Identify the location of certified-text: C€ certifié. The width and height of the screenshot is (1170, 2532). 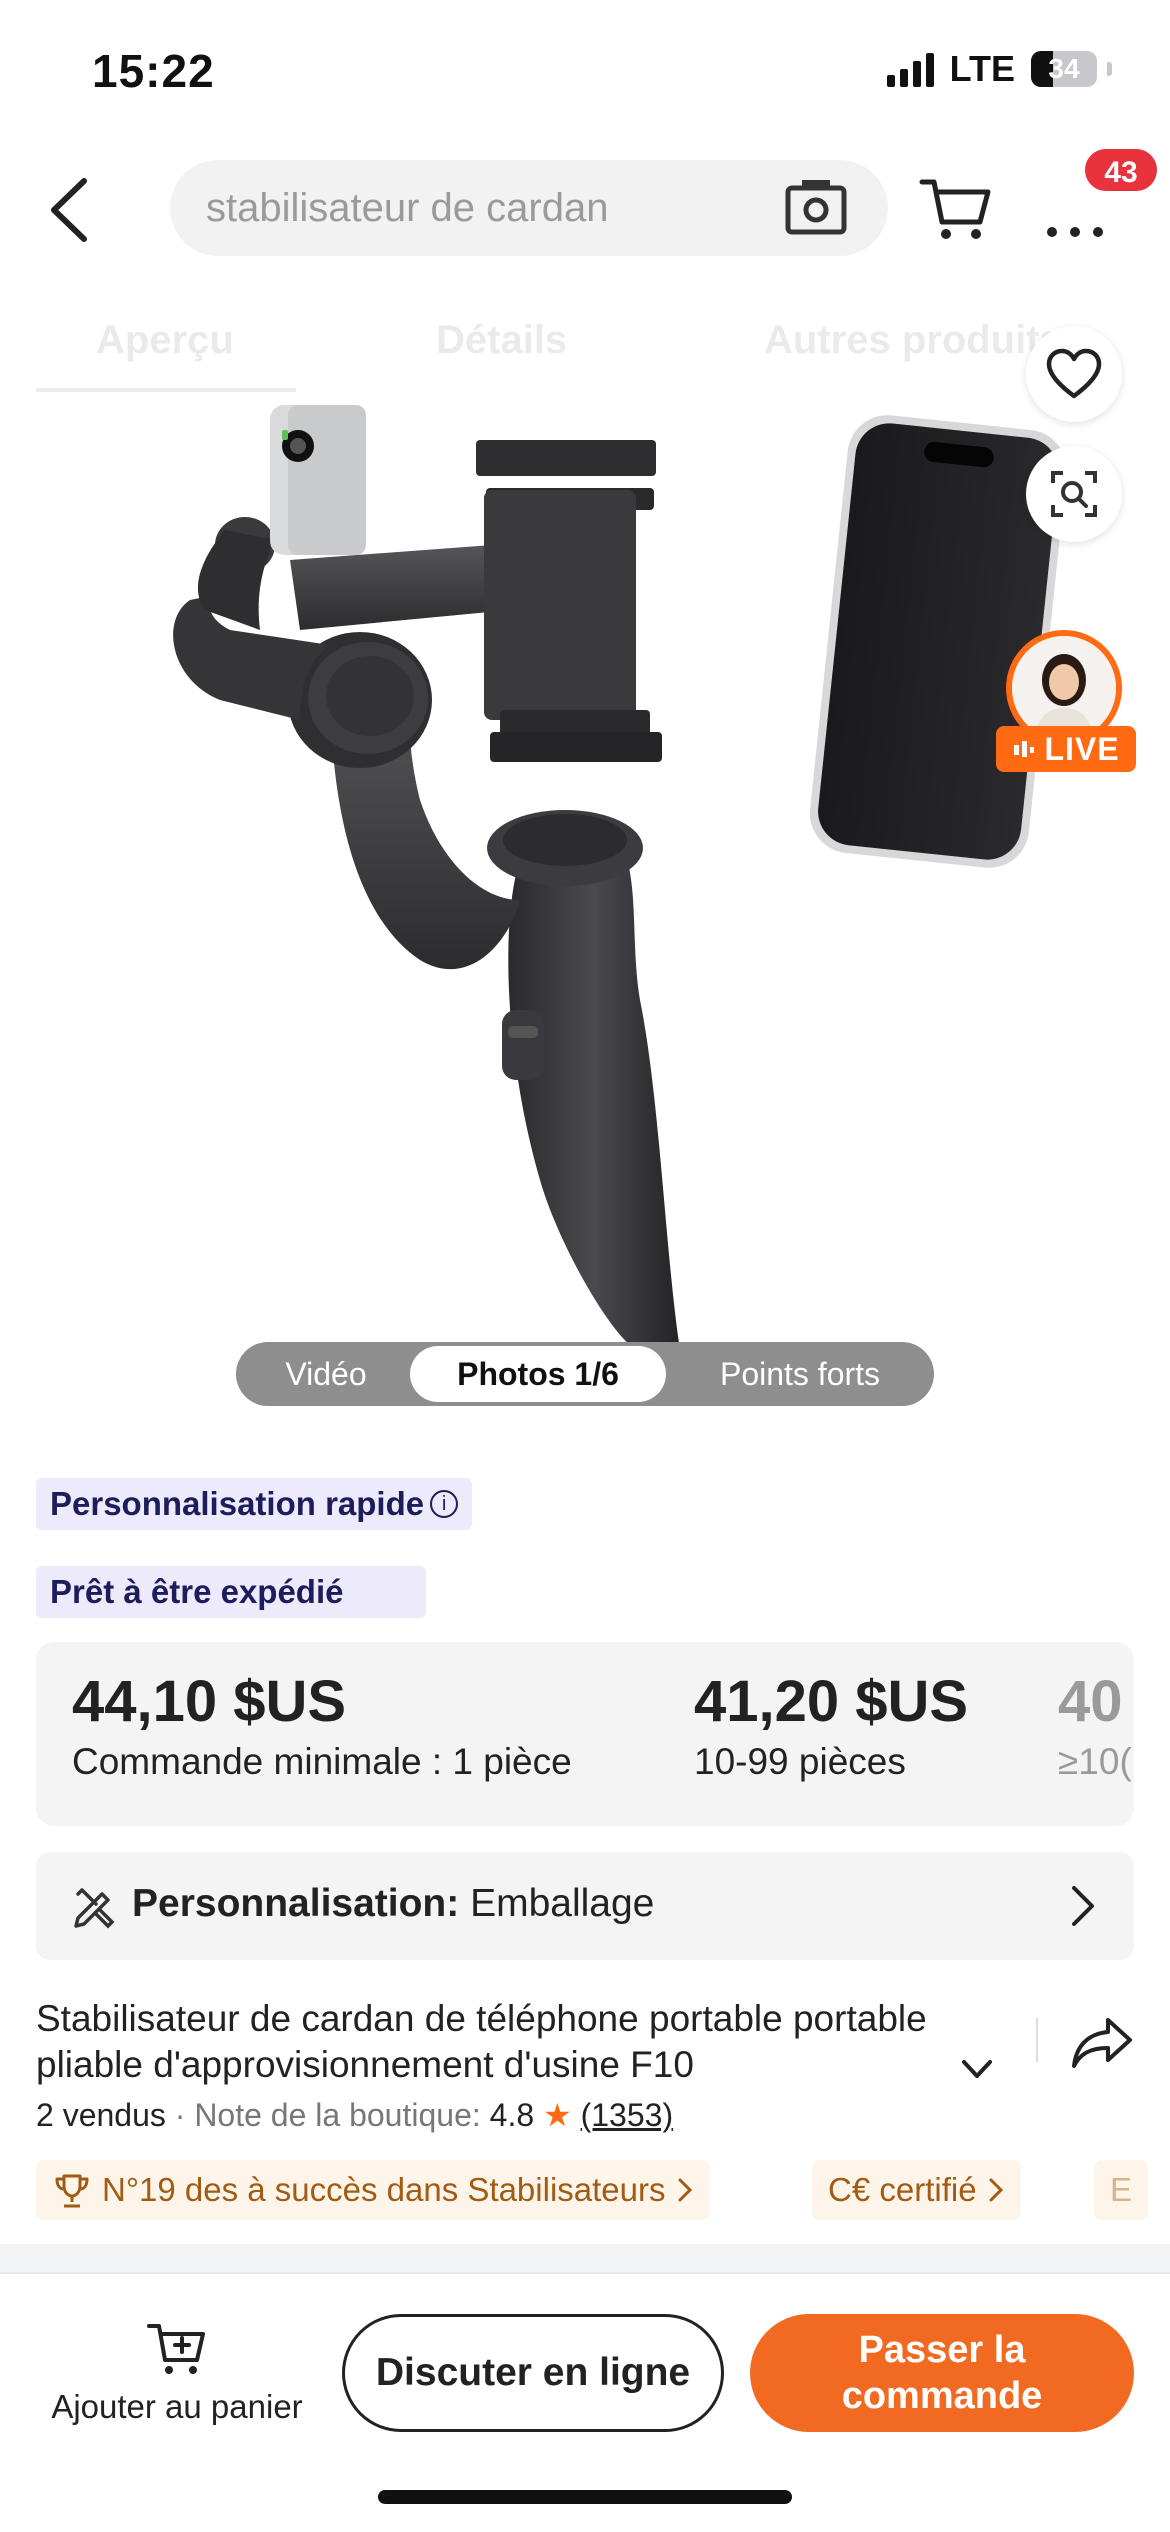
(902, 2189).